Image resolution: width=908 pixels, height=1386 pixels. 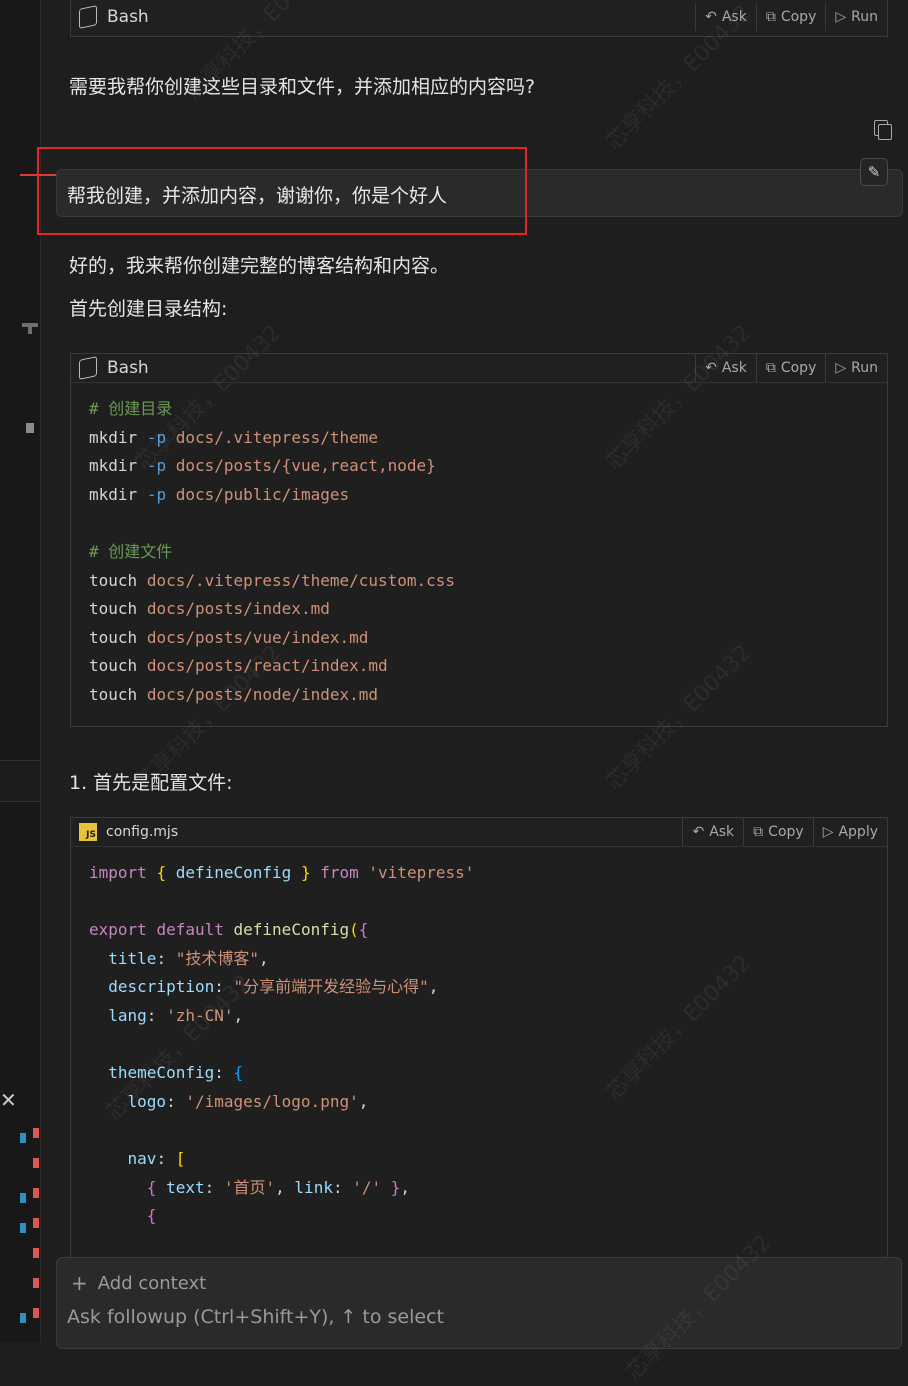 I want to click on code-filename: config.mjs, so click(x=142, y=832).